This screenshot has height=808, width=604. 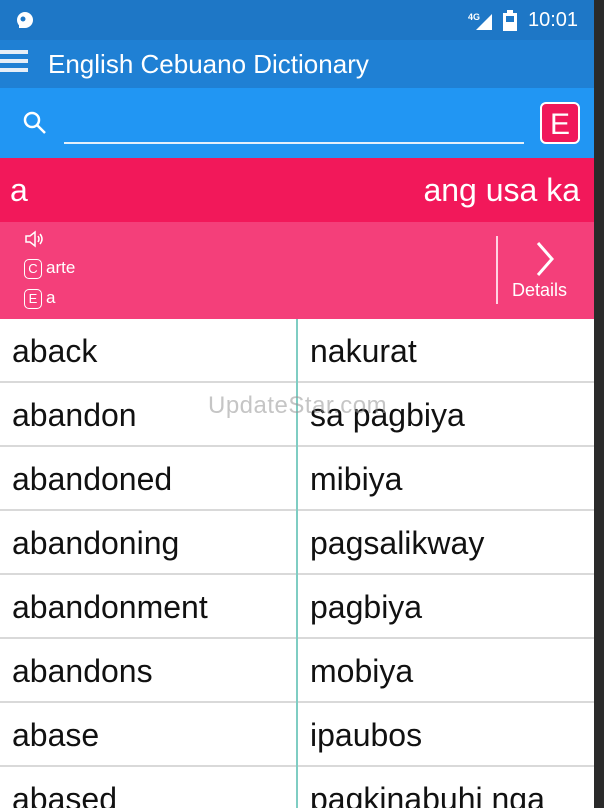 I want to click on cebuano-word: sa pagbiya, so click(x=387, y=415).